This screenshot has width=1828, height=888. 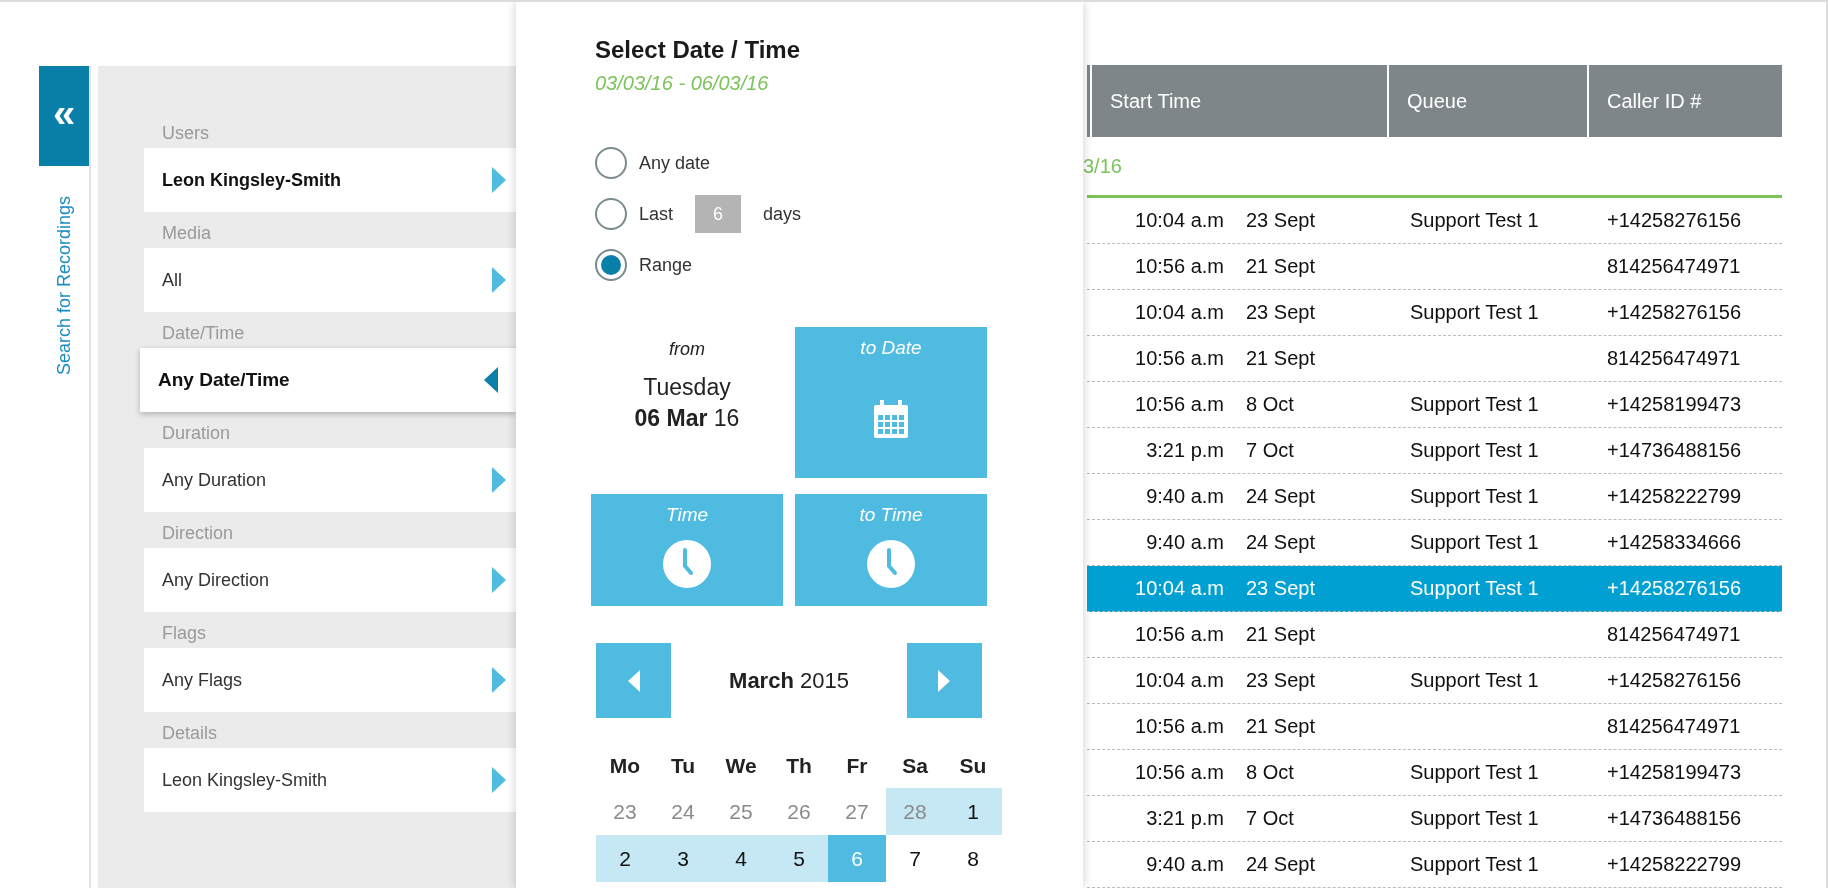 I want to click on next-month-button, so click(x=944, y=680).